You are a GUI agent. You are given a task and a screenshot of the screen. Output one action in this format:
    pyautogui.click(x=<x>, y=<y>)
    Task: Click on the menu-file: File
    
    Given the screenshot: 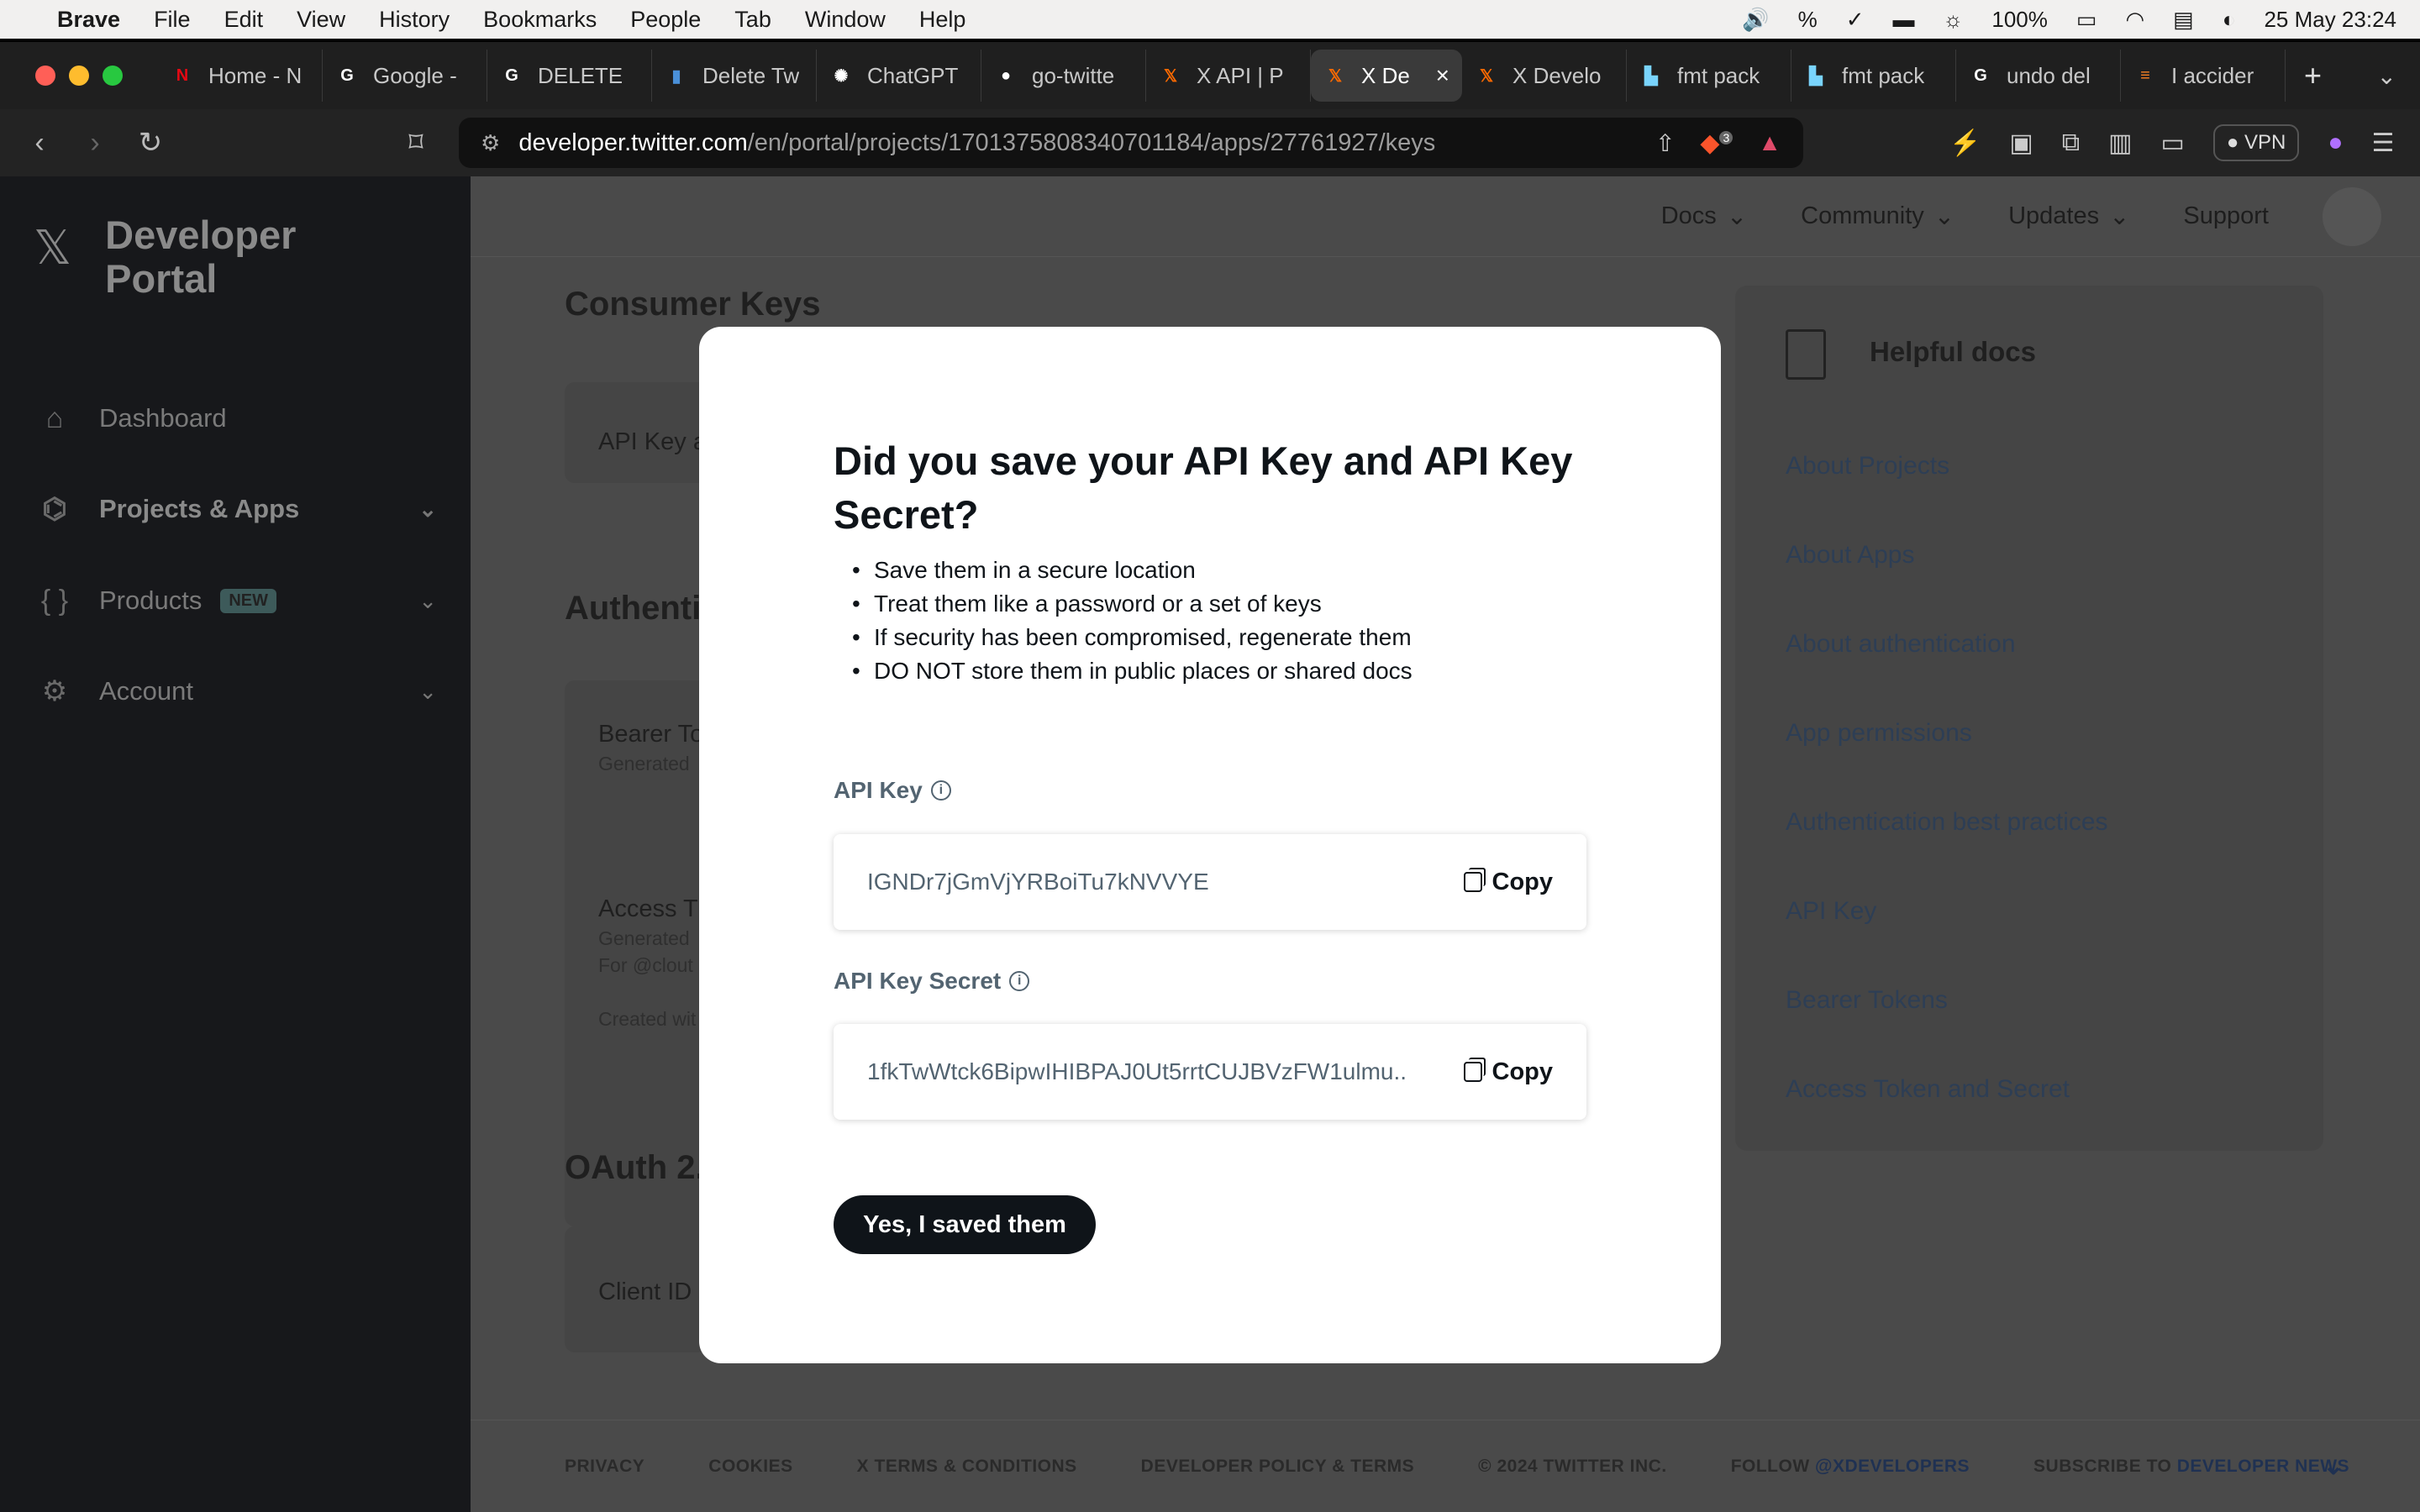 What is the action you would take?
    pyautogui.click(x=172, y=20)
    